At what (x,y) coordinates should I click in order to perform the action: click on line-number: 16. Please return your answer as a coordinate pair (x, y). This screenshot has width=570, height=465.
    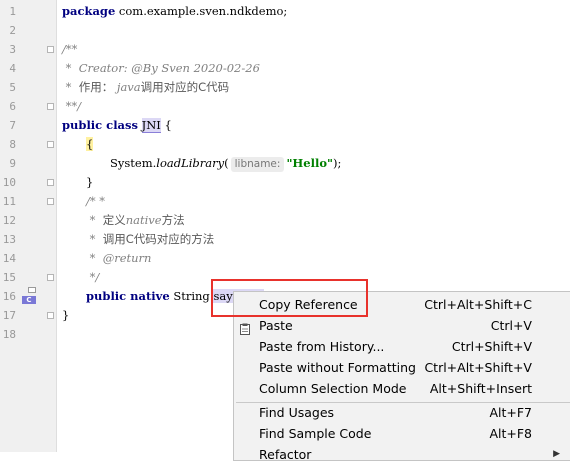
    Looking at the image, I should click on (9, 296).